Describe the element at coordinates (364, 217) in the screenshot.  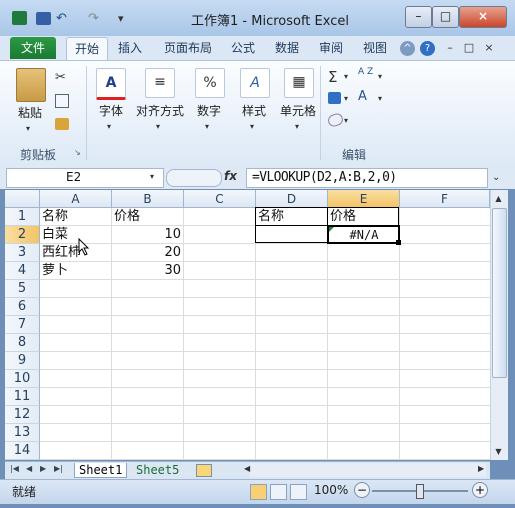
I see `cell-e1: 价格` at that location.